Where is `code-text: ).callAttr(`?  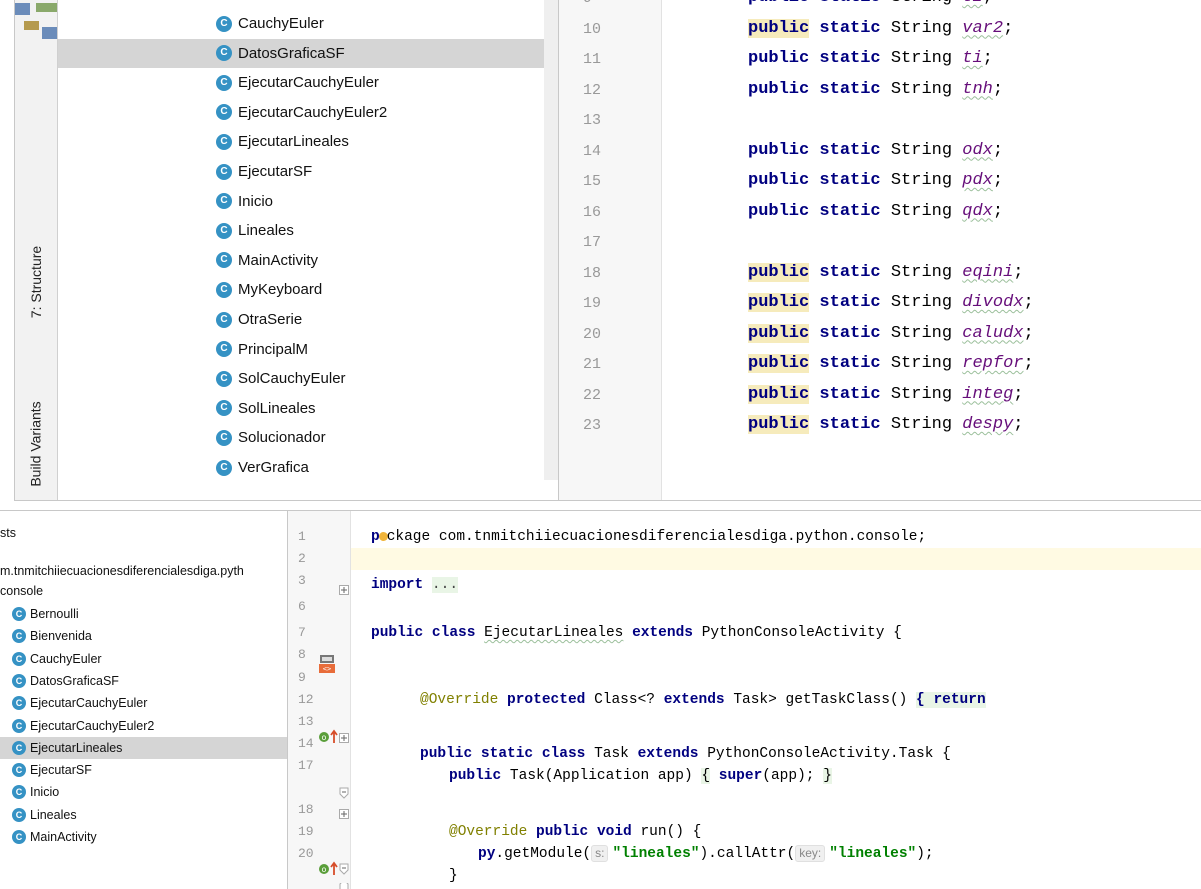 code-text: ).callAttr( is located at coordinates (747, 854).